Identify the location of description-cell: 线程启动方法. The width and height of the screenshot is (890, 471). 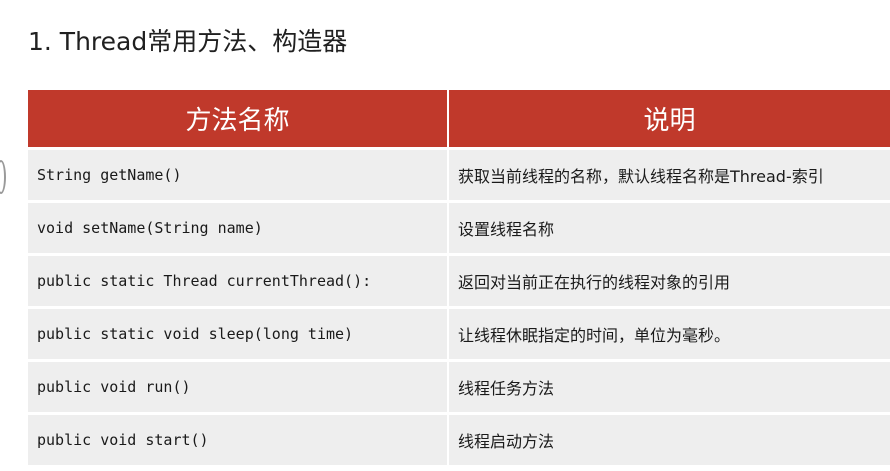
(669, 440).